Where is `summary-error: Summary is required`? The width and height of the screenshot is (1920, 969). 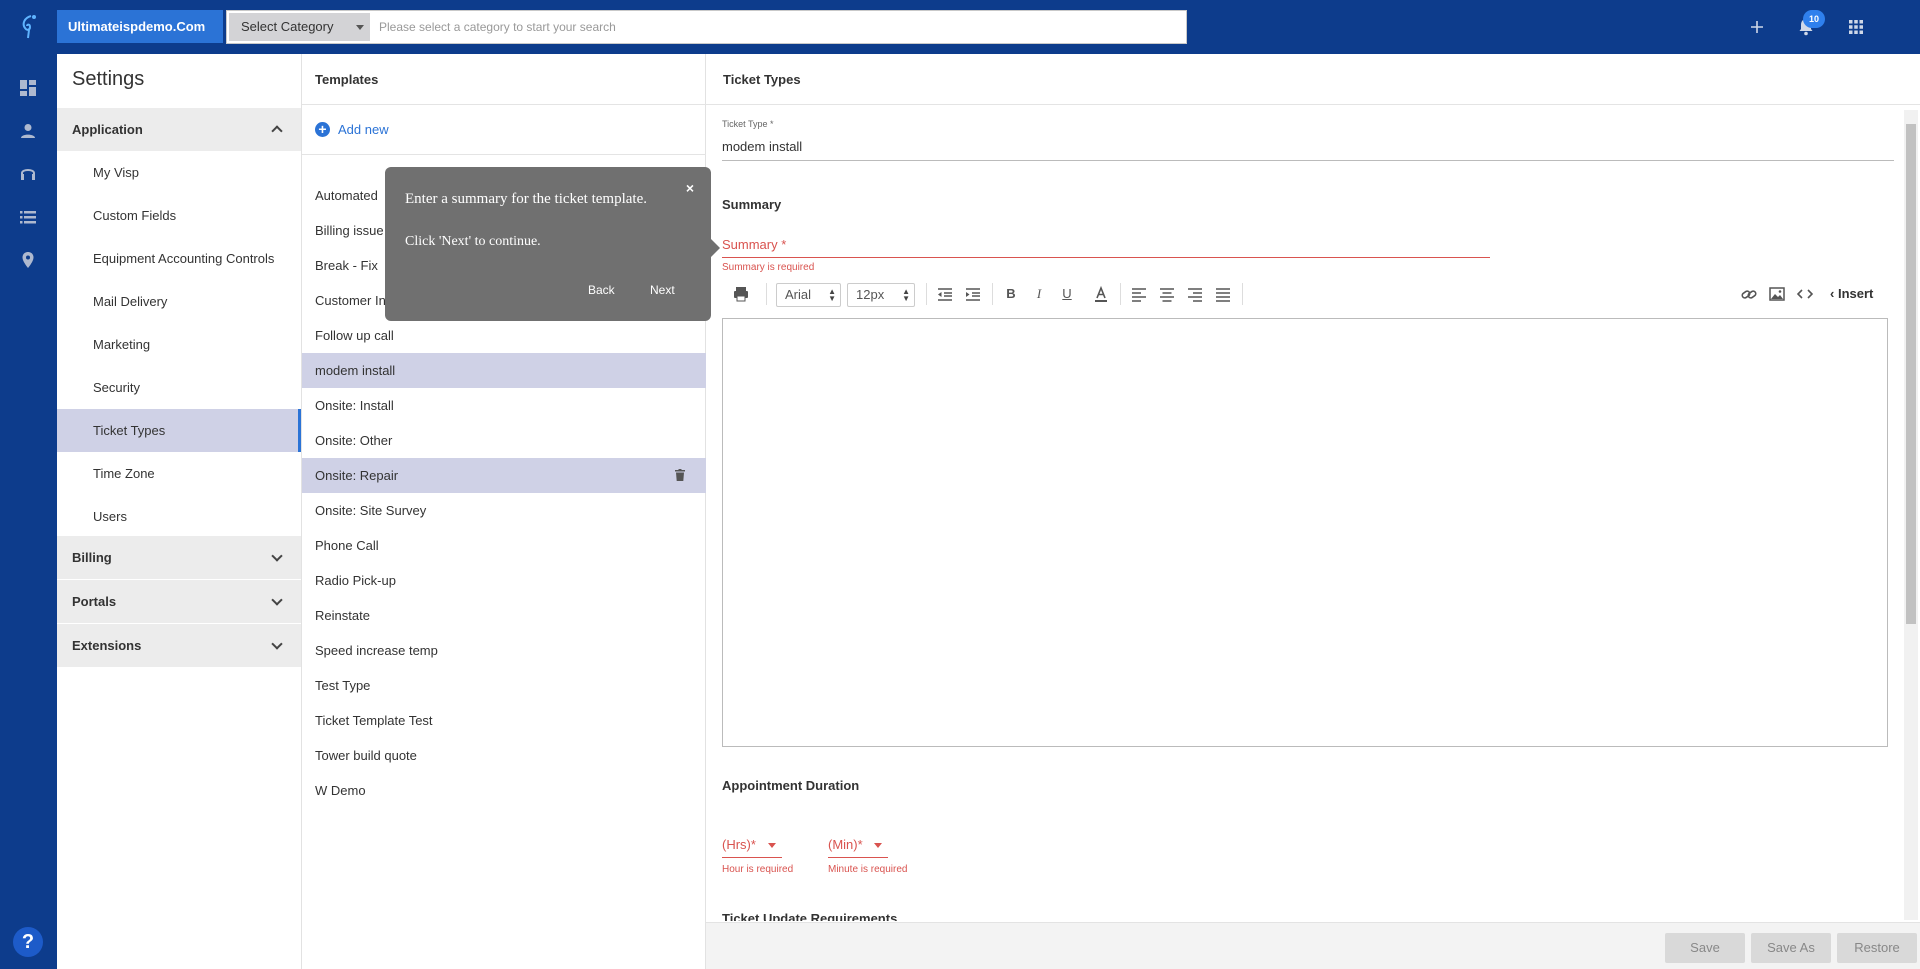
summary-error: Summary is required is located at coordinates (768, 267).